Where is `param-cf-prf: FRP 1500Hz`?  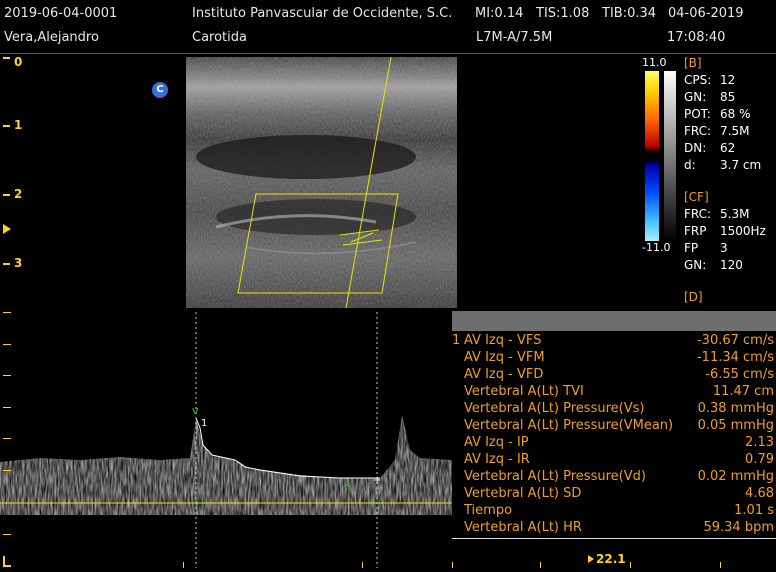 param-cf-prf: FRP 1500Hz is located at coordinates (725, 231).